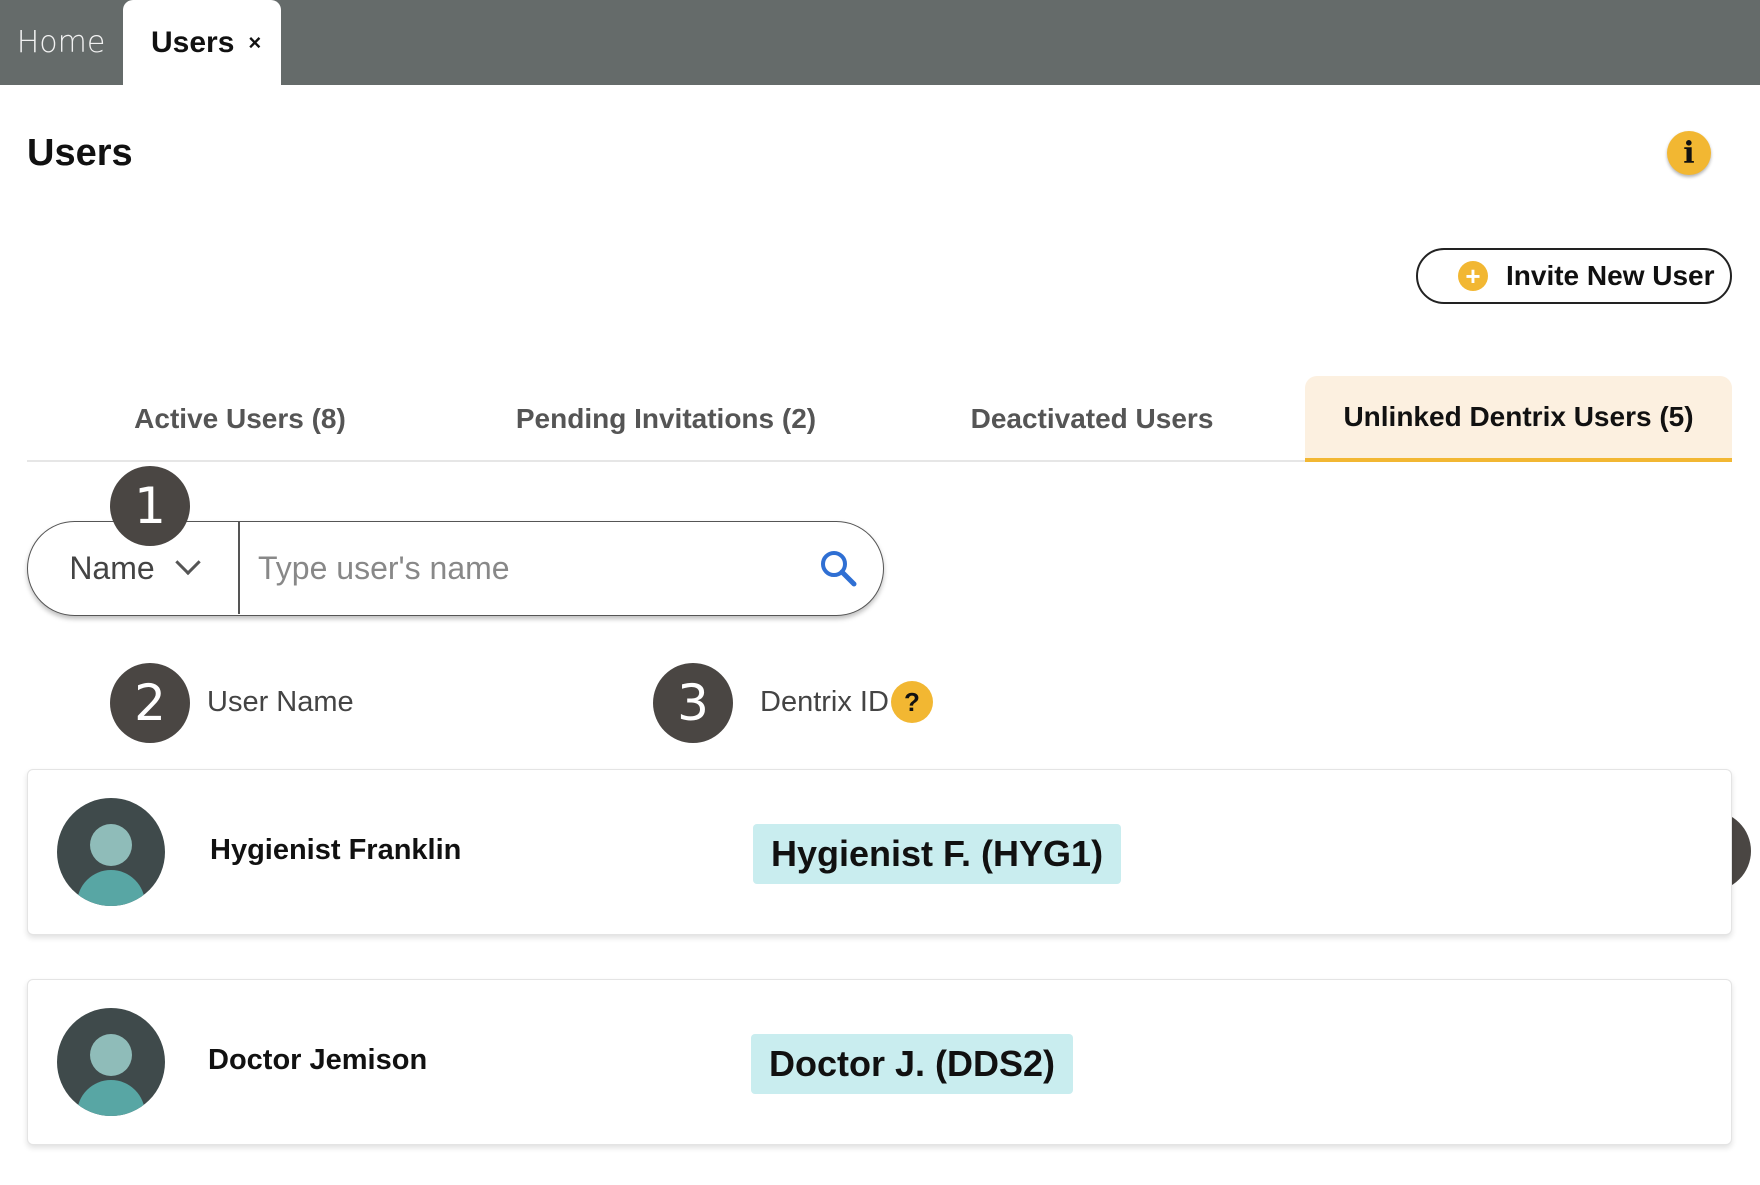 This screenshot has width=1760, height=1185. What do you see at coordinates (838, 568) in the screenshot?
I see `search-icon` at bounding box center [838, 568].